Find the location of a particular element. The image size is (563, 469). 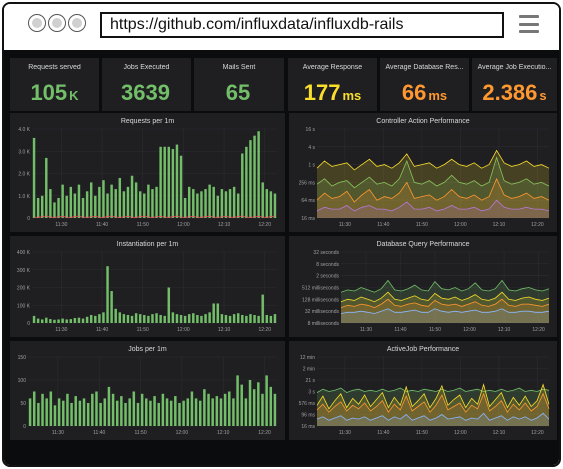

y-tick-label: 3.0 K is located at coordinates (24, 152).